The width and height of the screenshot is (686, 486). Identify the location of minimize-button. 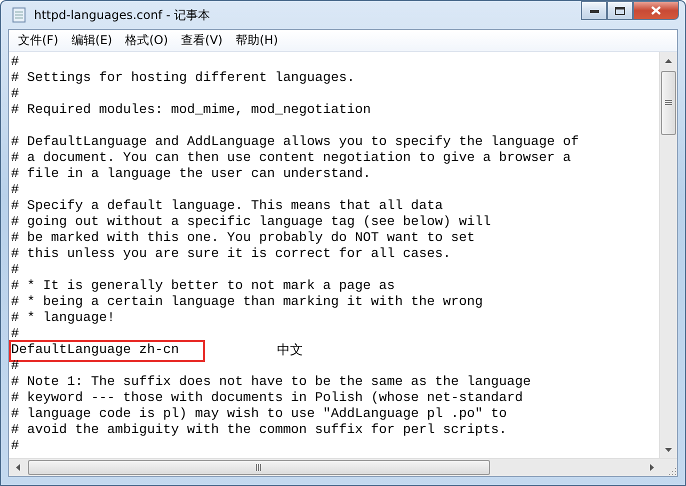
(594, 10).